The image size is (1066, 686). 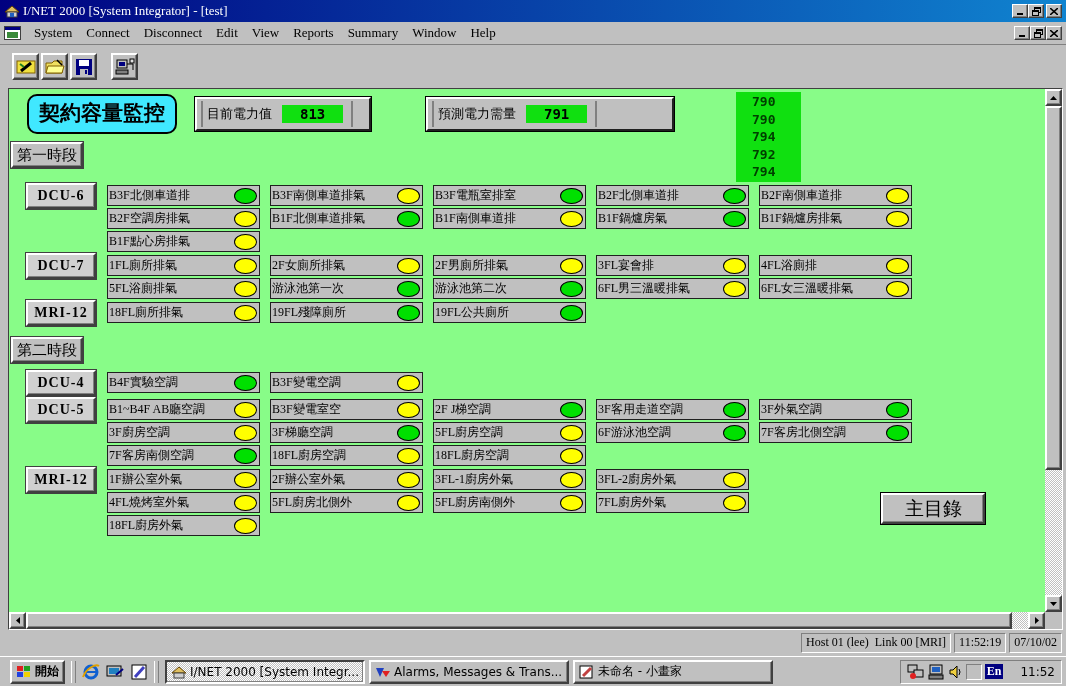 I want to click on status-point: B4F實驗空調, so click(x=183, y=382).